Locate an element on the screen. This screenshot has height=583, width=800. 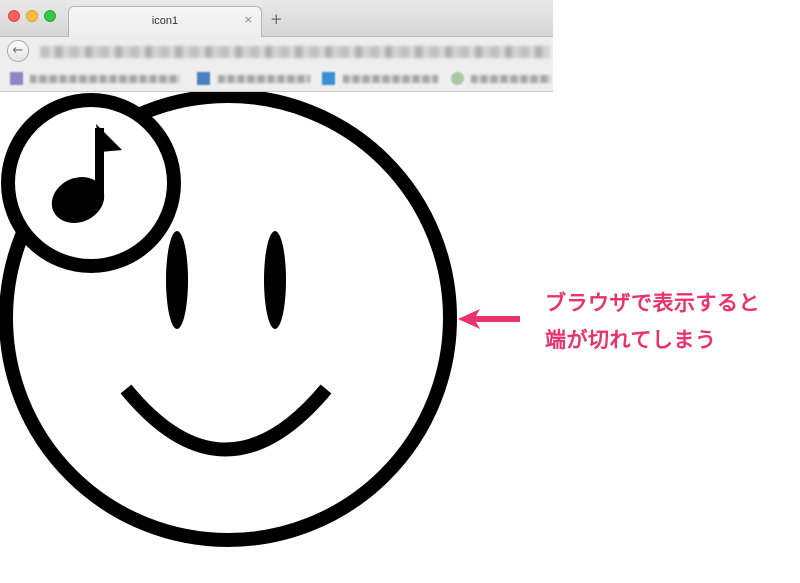
tab-icon1: icon1 × is located at coordinates (165, 21).